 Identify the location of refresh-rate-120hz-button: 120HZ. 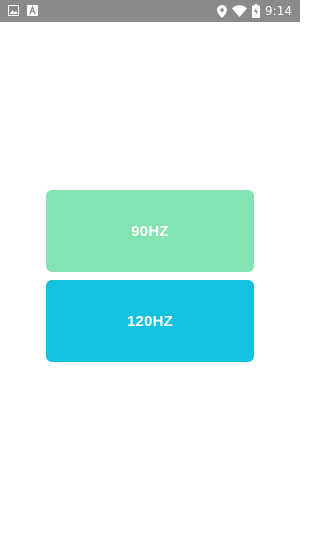
(150, 321).